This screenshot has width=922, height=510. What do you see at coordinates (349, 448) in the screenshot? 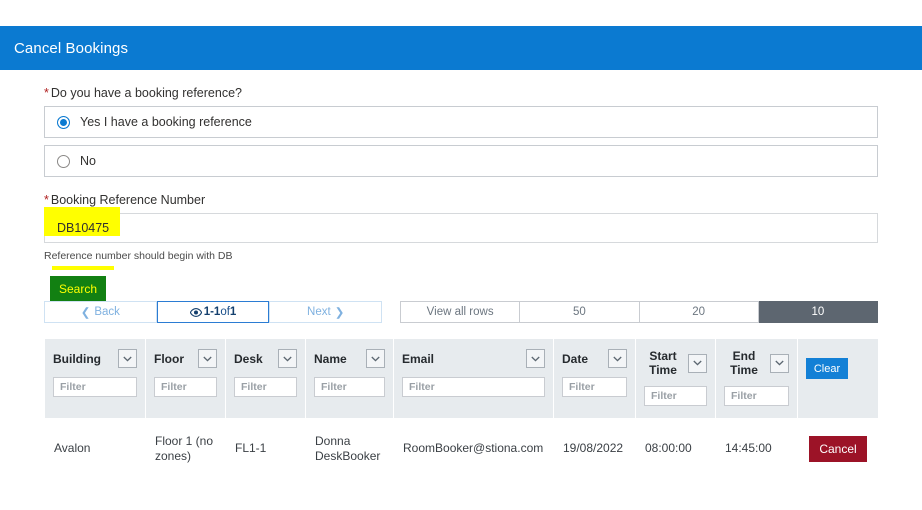
I see `cell-name: Donna DeskBooker` at bounding box center [349, 448].